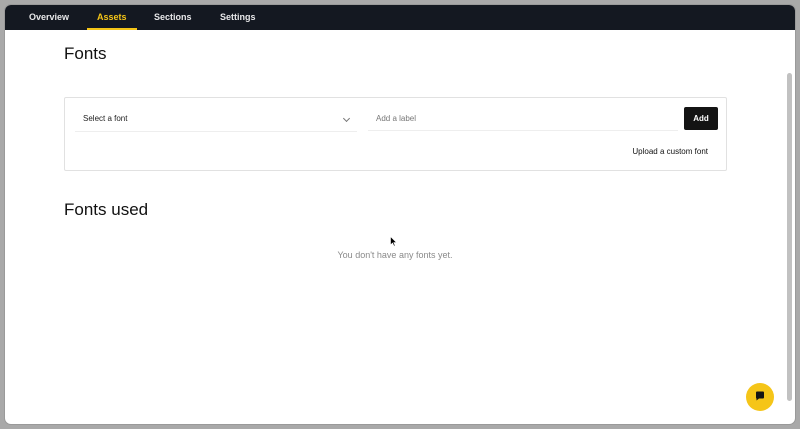 The height and width of the screenshot is (429, 800). What do you see at coordinates (393, 241) in the screenshot?
I see `mouse-pointer-icon` at bounding box center [393, 241].